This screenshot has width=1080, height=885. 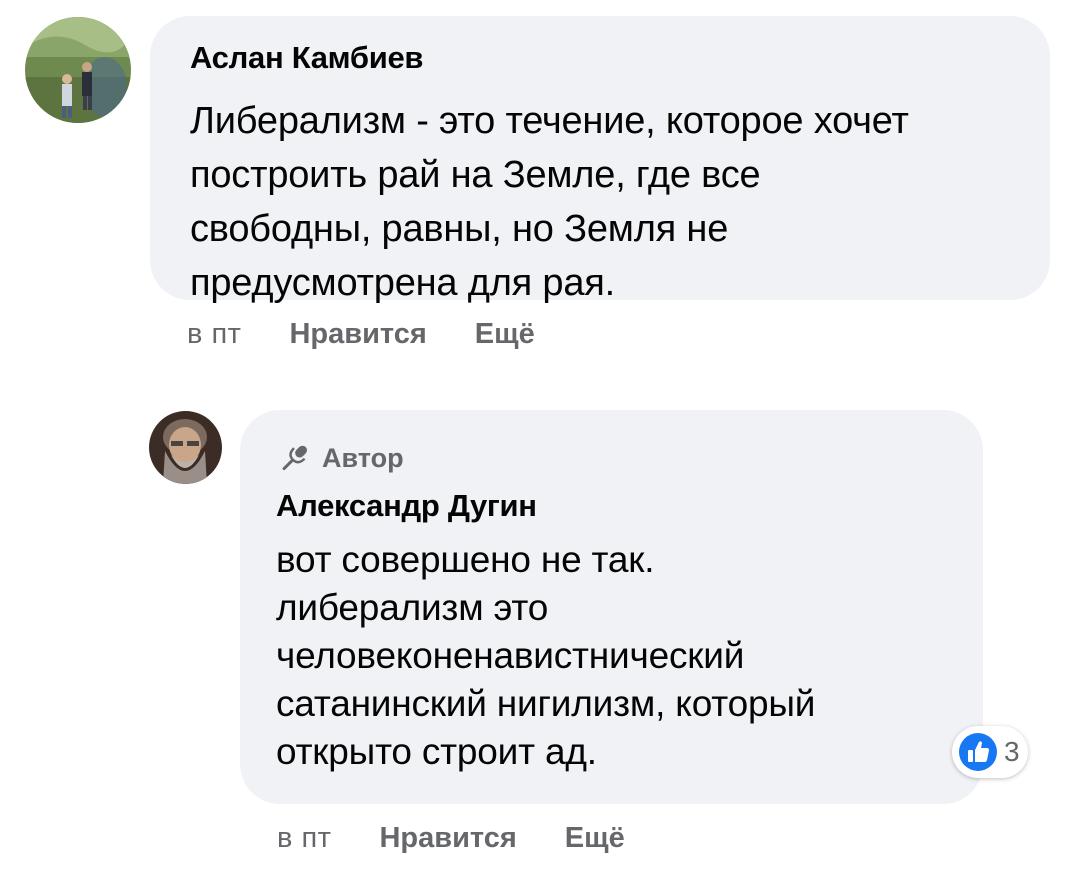 I want to click on thumbs-up-icon, so click(x=978, y=752).